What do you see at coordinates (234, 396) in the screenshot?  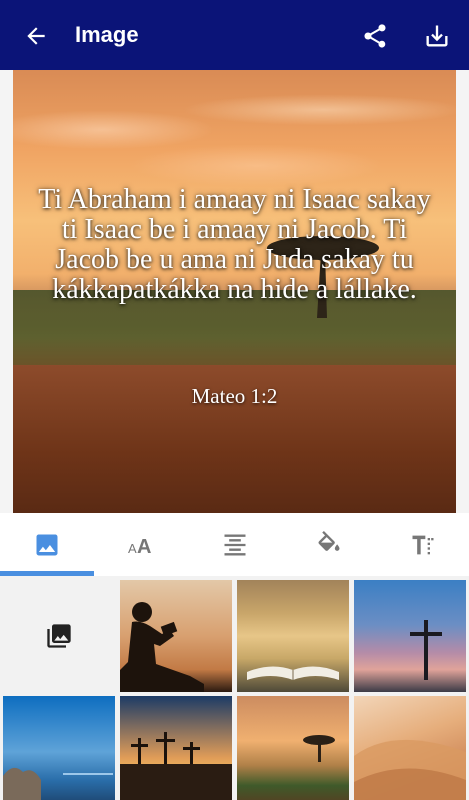 I see `verse-reference: Mateo 1:2` at bounding box center [234, 396].